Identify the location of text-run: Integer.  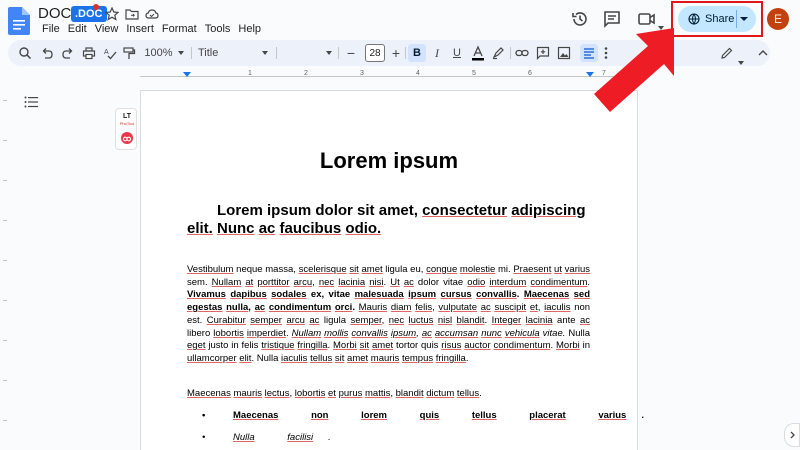
(506, 320).